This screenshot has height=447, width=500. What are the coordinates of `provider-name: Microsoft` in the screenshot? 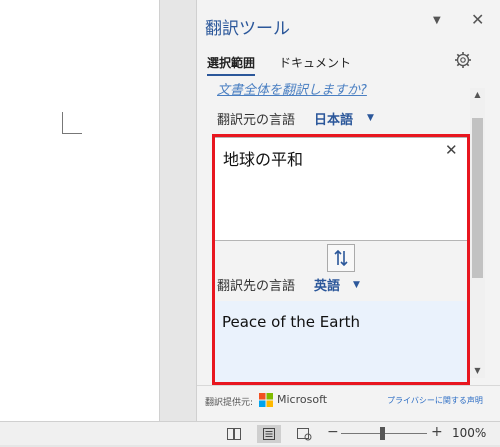 It's located at (302, 399).